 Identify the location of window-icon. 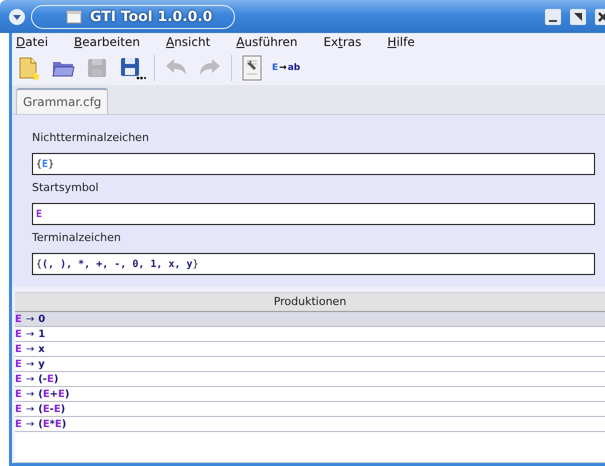
(74, 16).